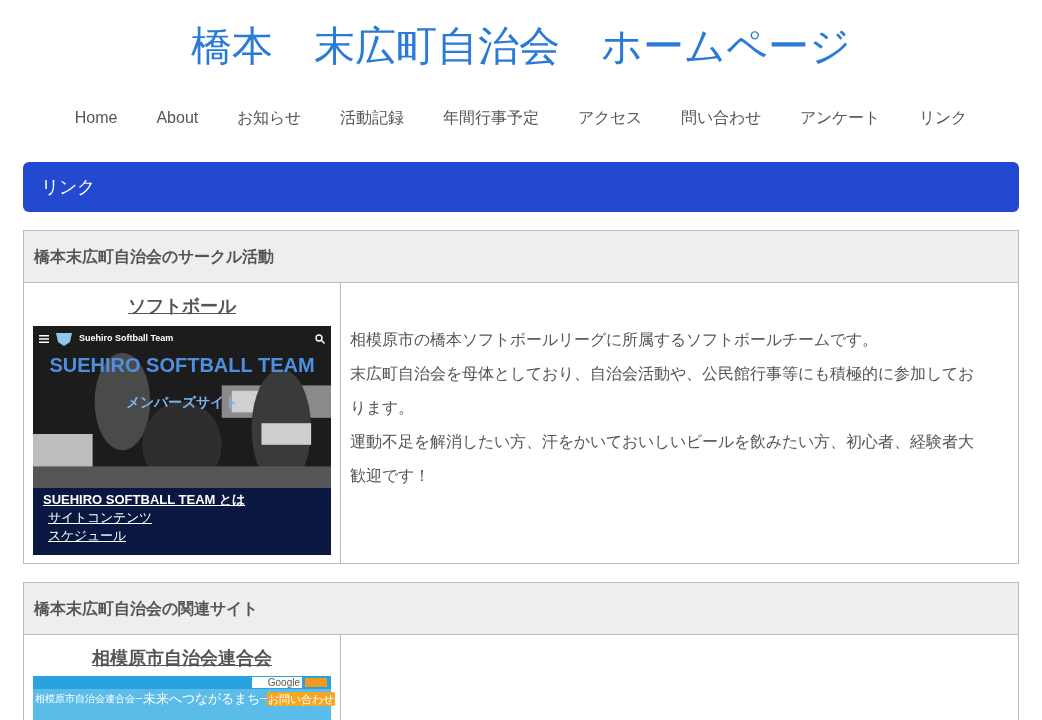 Image resolution: width=1042 pixels, height=720 pixels. I want to click on search-button, so click(316, 682).